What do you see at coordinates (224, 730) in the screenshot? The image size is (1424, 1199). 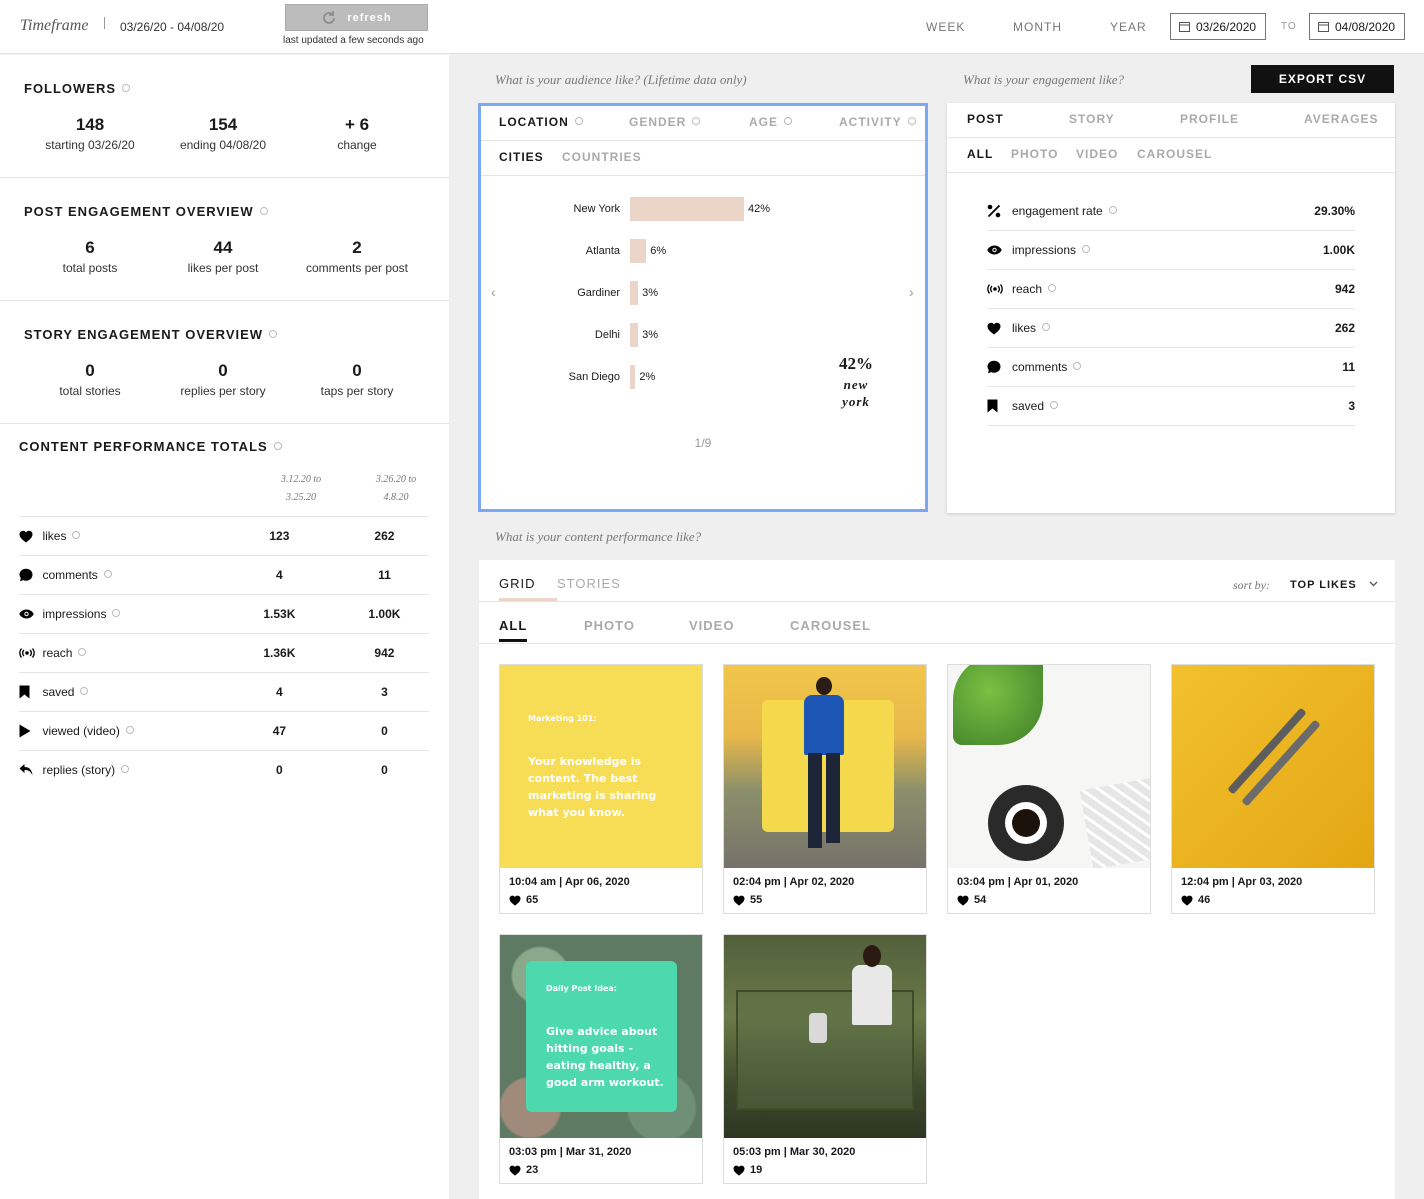 I see `totals-row-viewed-video: viewed (video) 47 0` at bounding box center [224, 730].